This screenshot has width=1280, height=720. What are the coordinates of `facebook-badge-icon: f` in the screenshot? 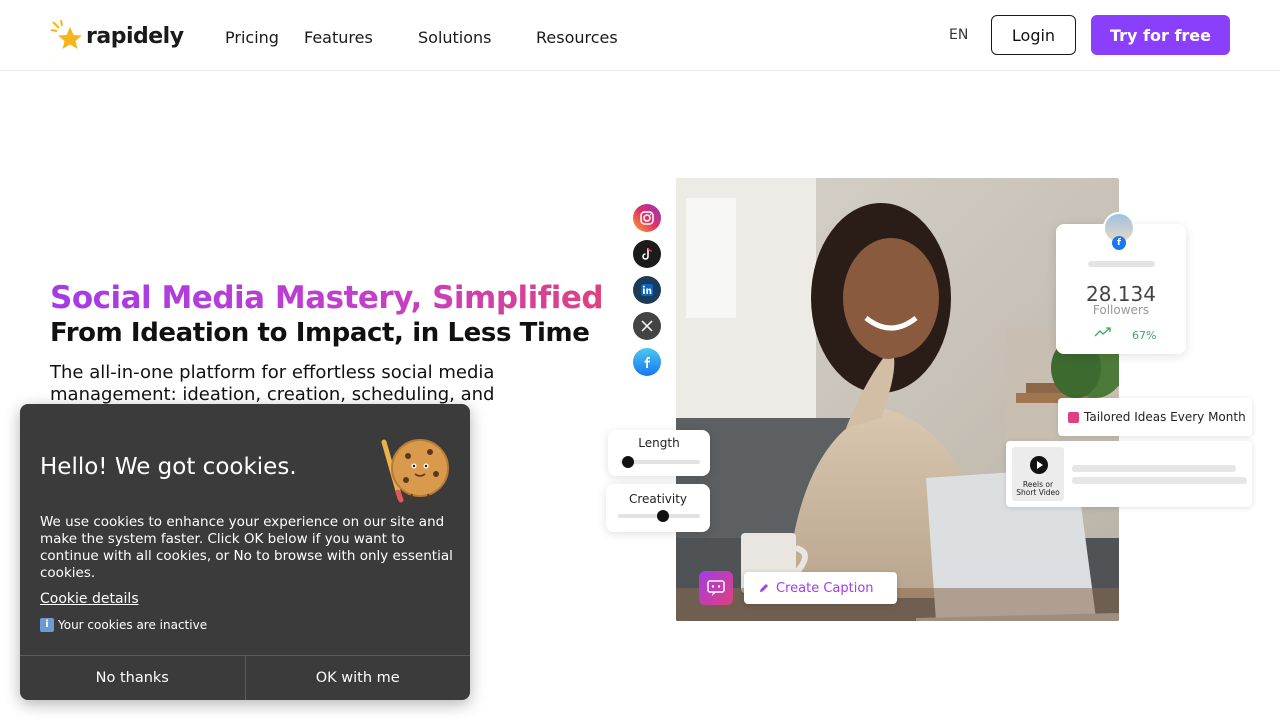 It's located at (1119, 243).